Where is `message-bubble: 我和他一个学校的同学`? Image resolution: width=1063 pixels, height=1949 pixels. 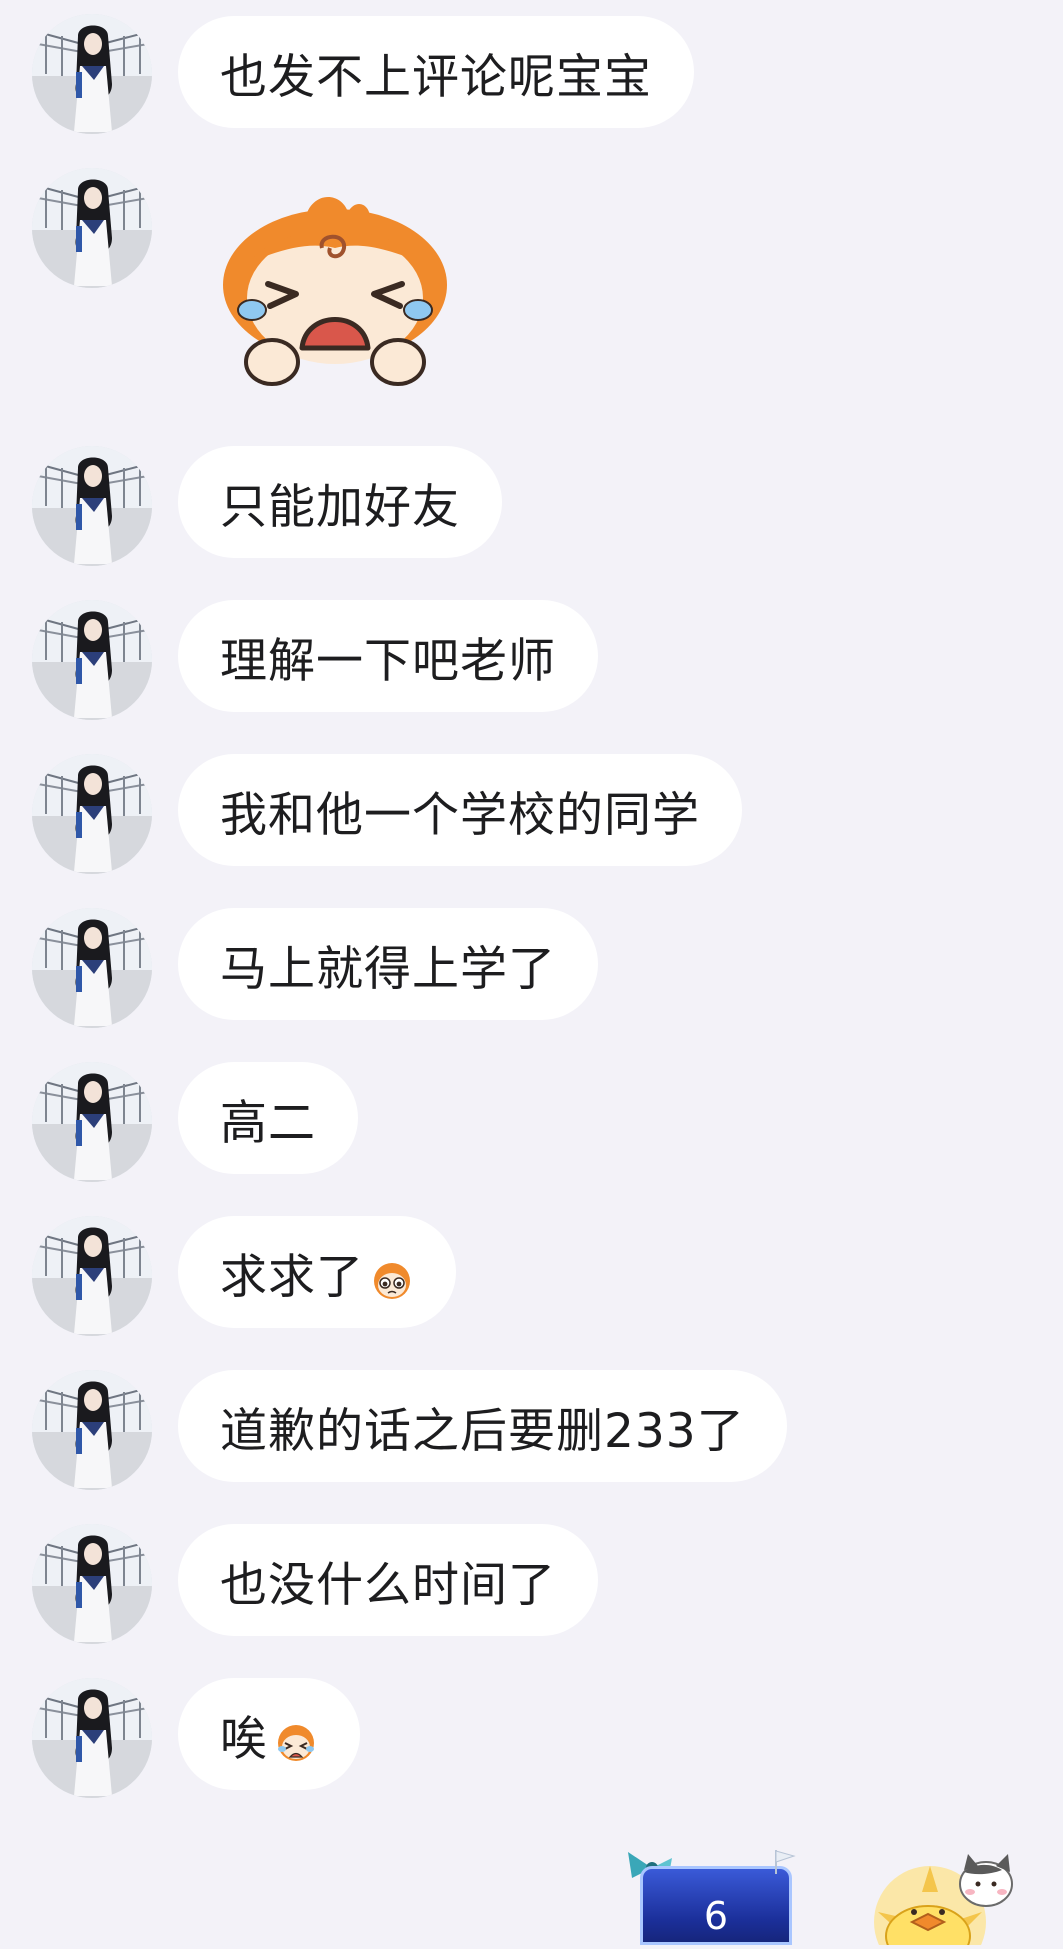
message-bubble: 我和他一个学校的同学 is located at coordinates (460, 810).